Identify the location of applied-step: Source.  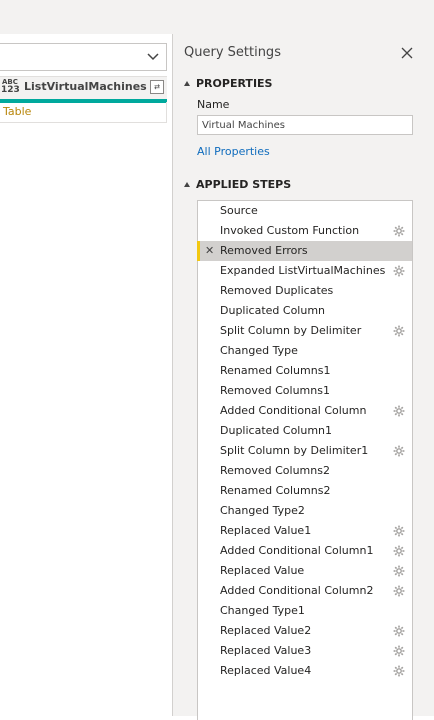
(305, 211).